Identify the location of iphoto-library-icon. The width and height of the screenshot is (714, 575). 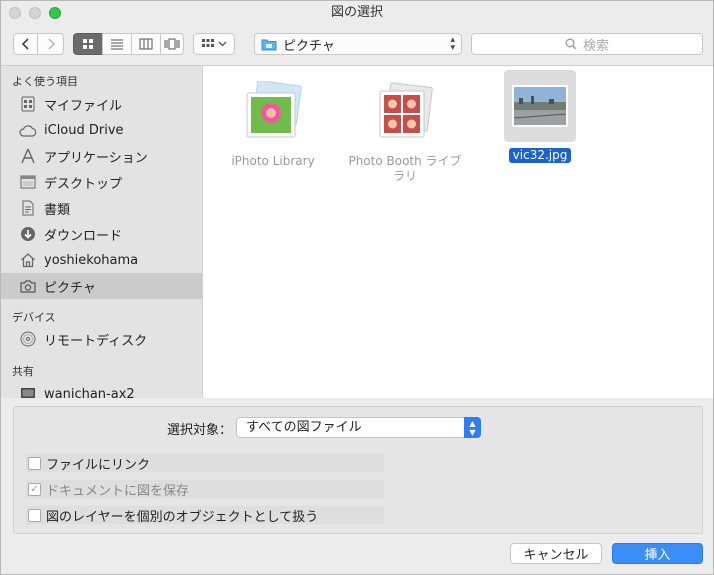
(273, 112).